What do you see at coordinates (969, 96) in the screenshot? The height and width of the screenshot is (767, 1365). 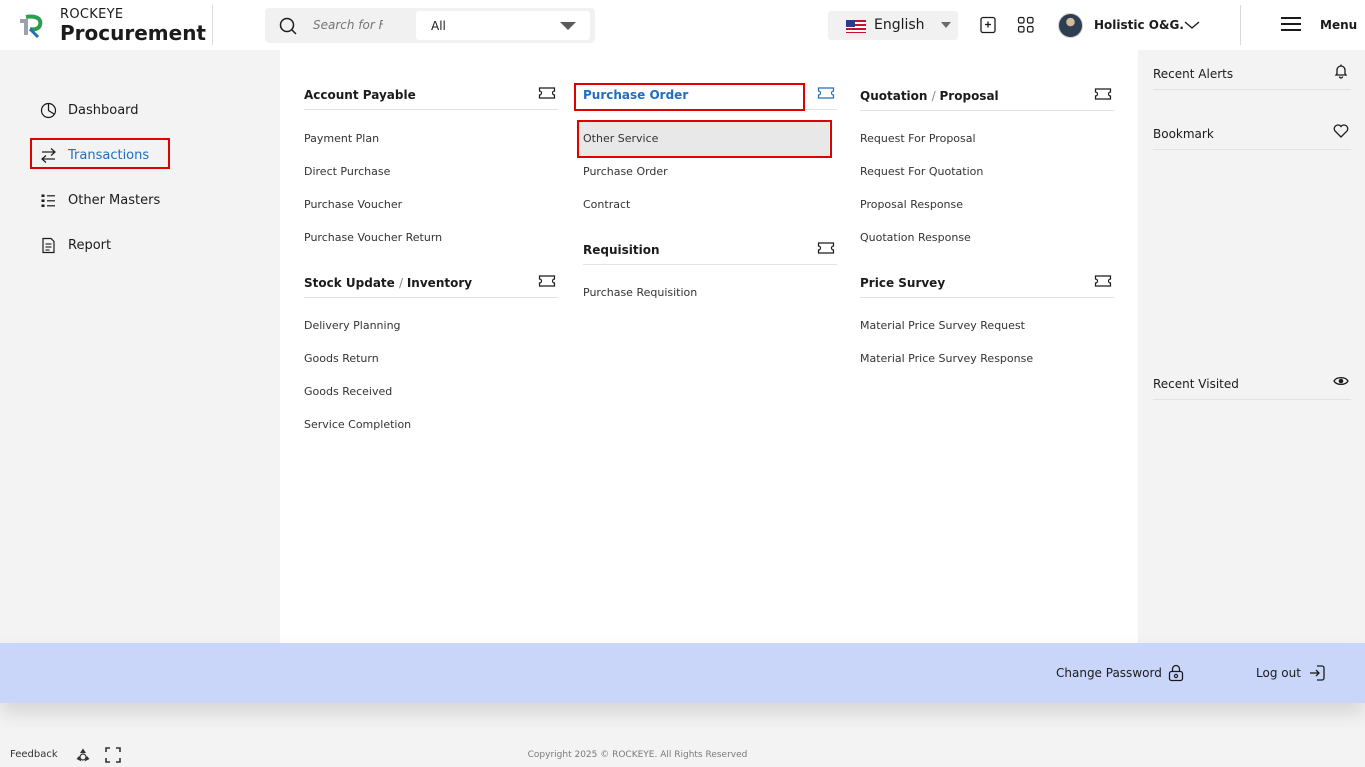 I see `section-title-part: Proposal` at bounding box center [969, 96].